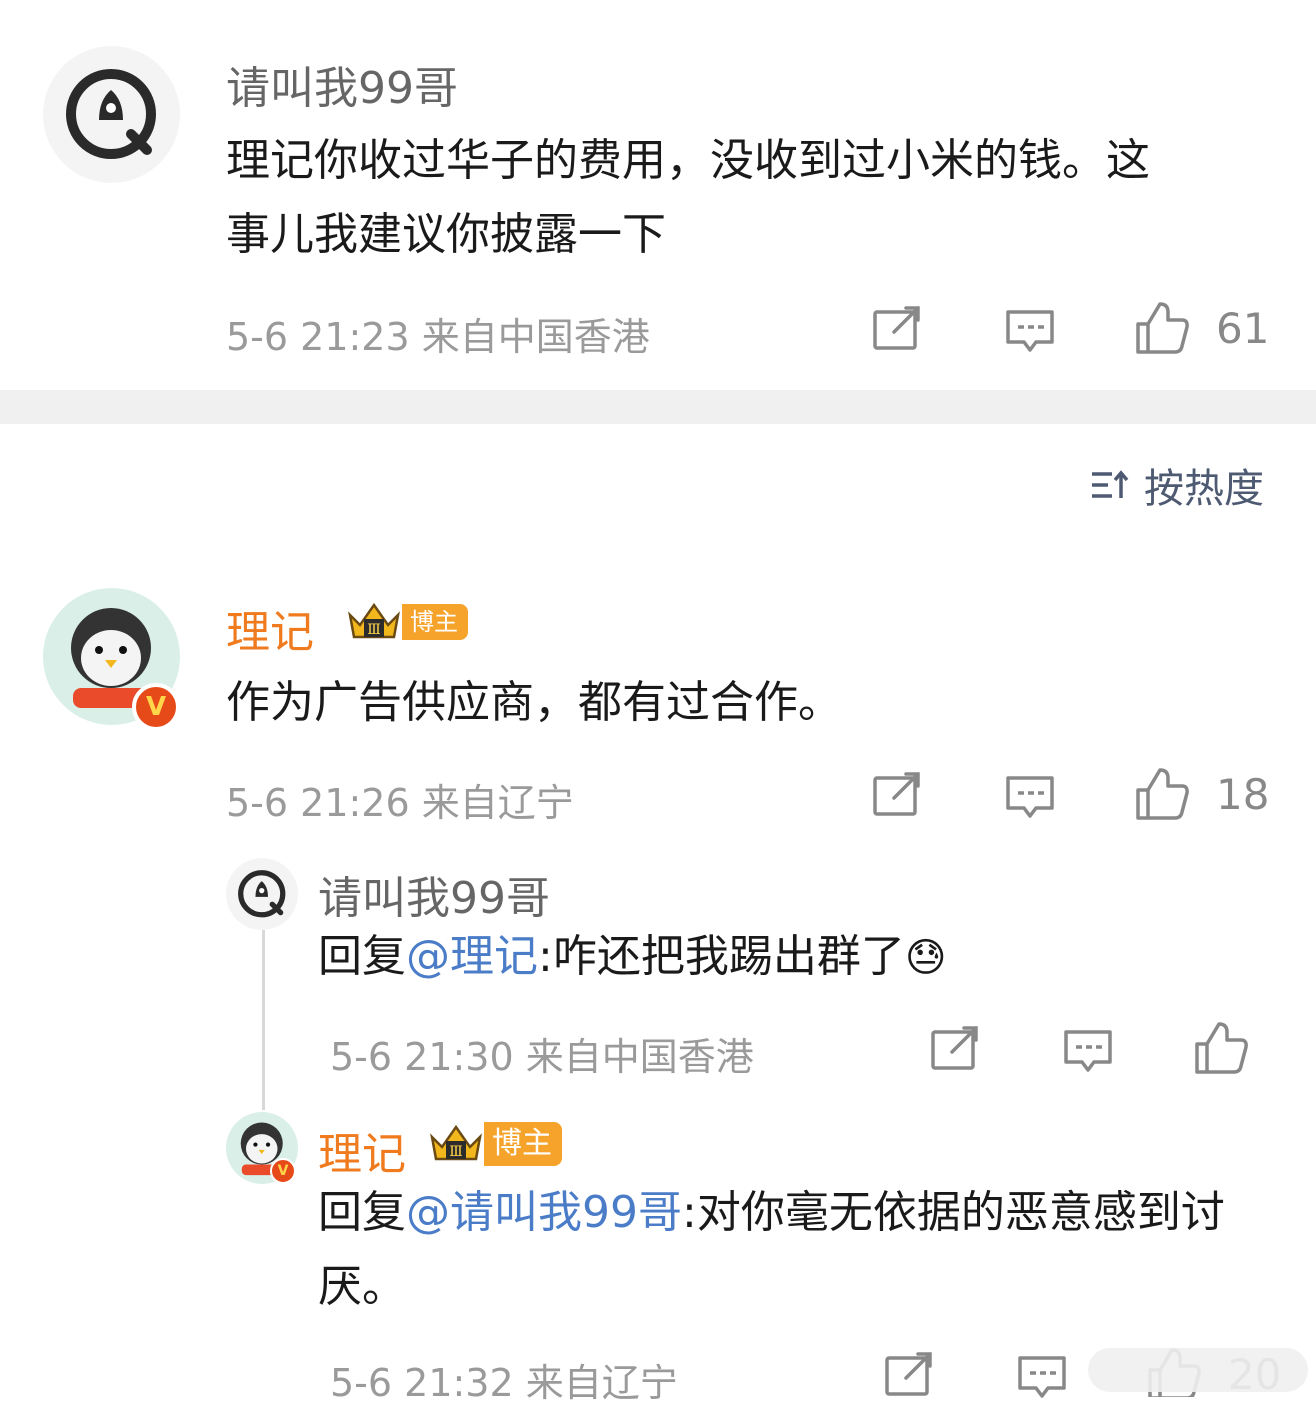 Image resolution: width=1316 pixels, height=1407 pixels. What do you see at coordinates (472, 956) in the screenshot?
I see `mention-link: @理记` at bounding box center [472, 956].